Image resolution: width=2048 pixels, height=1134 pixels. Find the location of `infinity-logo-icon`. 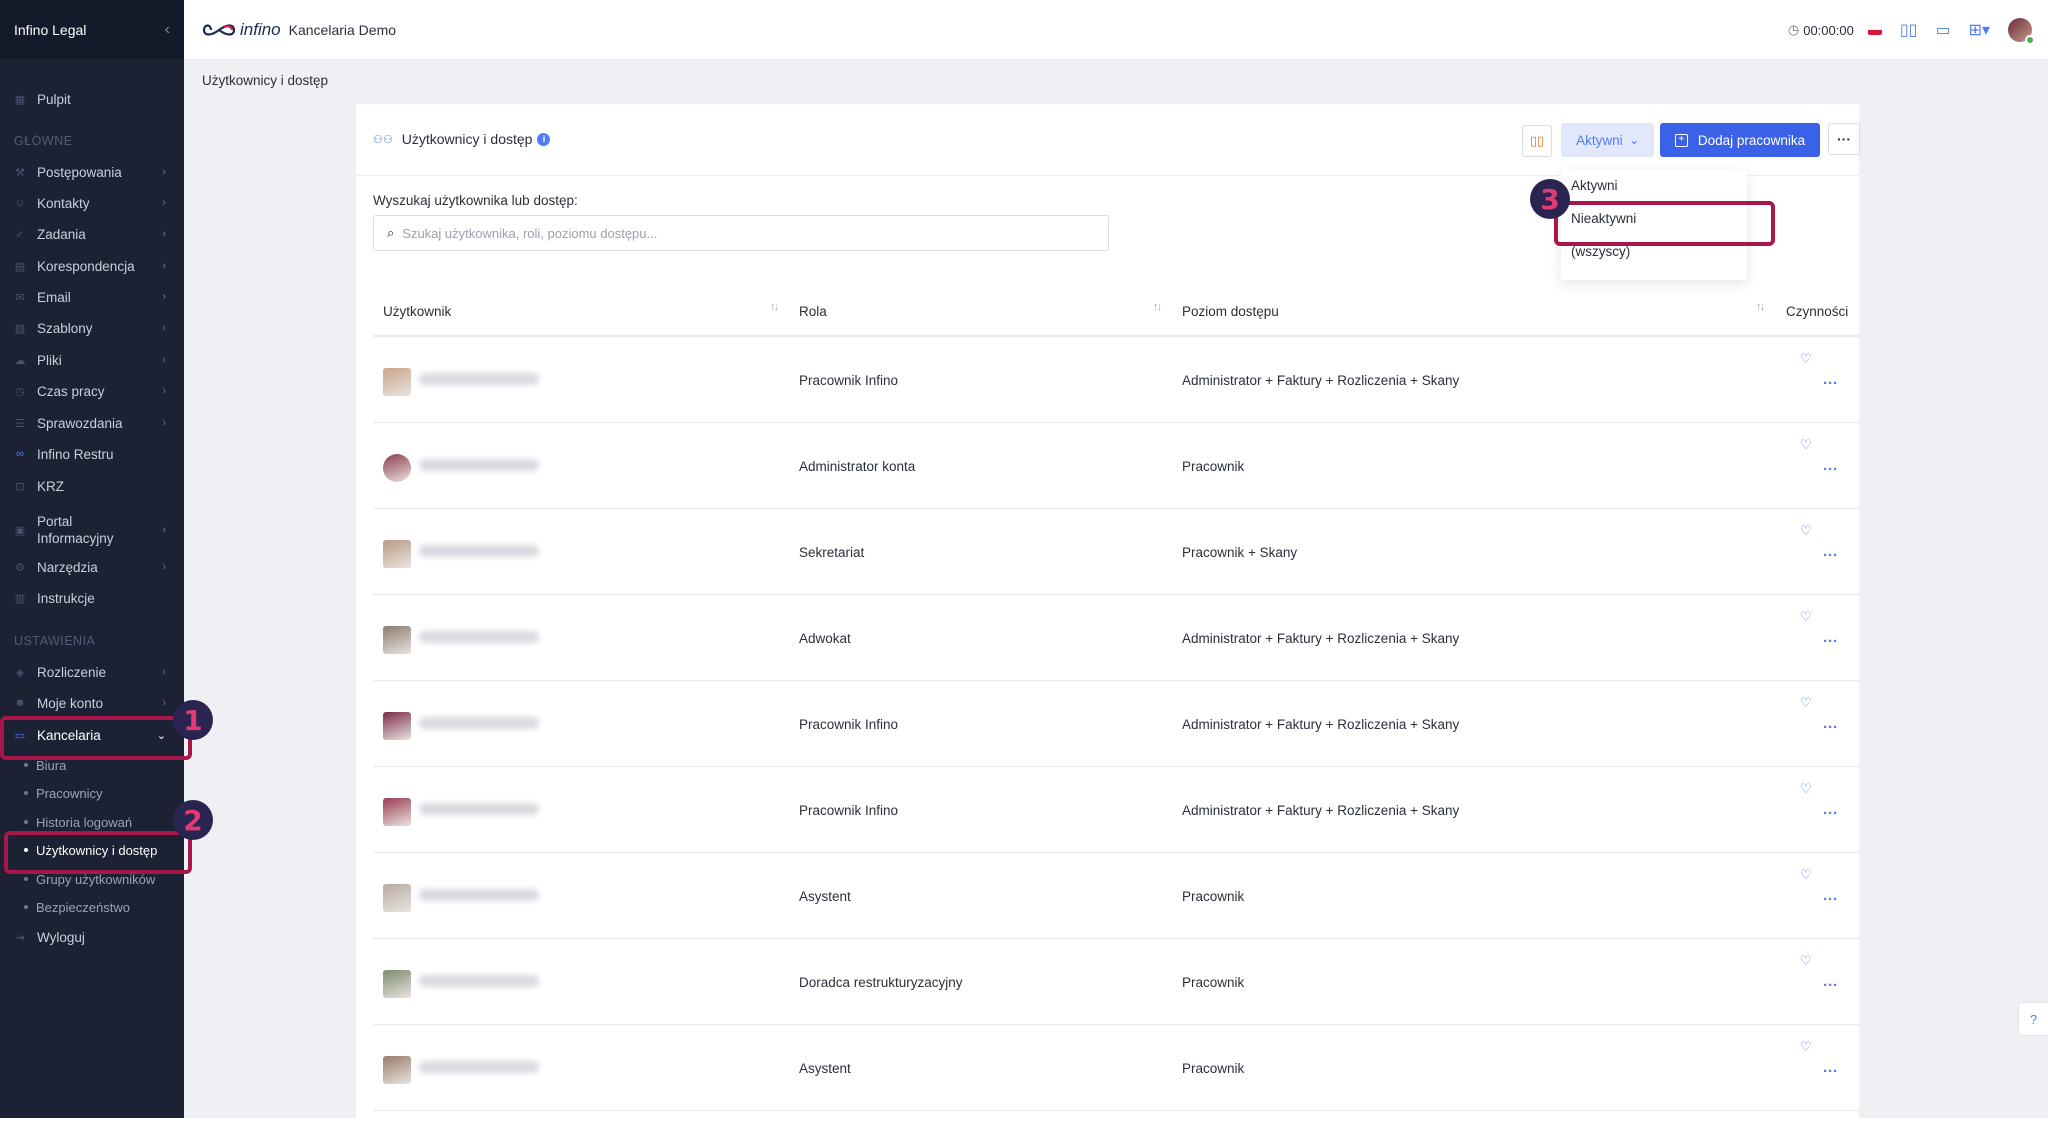

infinity-logo-icon is located at coordinates (219, 29).